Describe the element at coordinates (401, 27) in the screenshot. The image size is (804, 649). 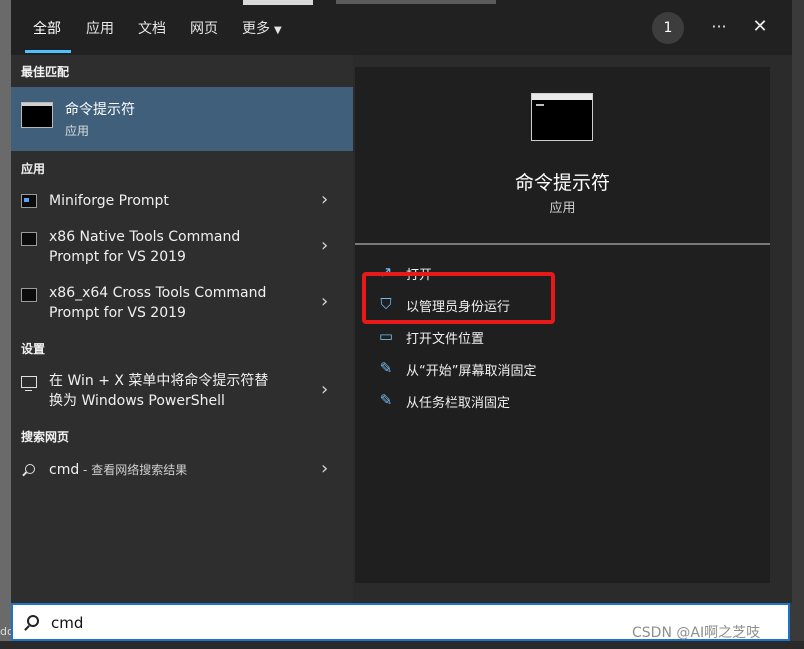
I see `filter-tabs-bar: 全部 应用 文档 网页 更多 ▼ 1 ··· ✕` at that location.